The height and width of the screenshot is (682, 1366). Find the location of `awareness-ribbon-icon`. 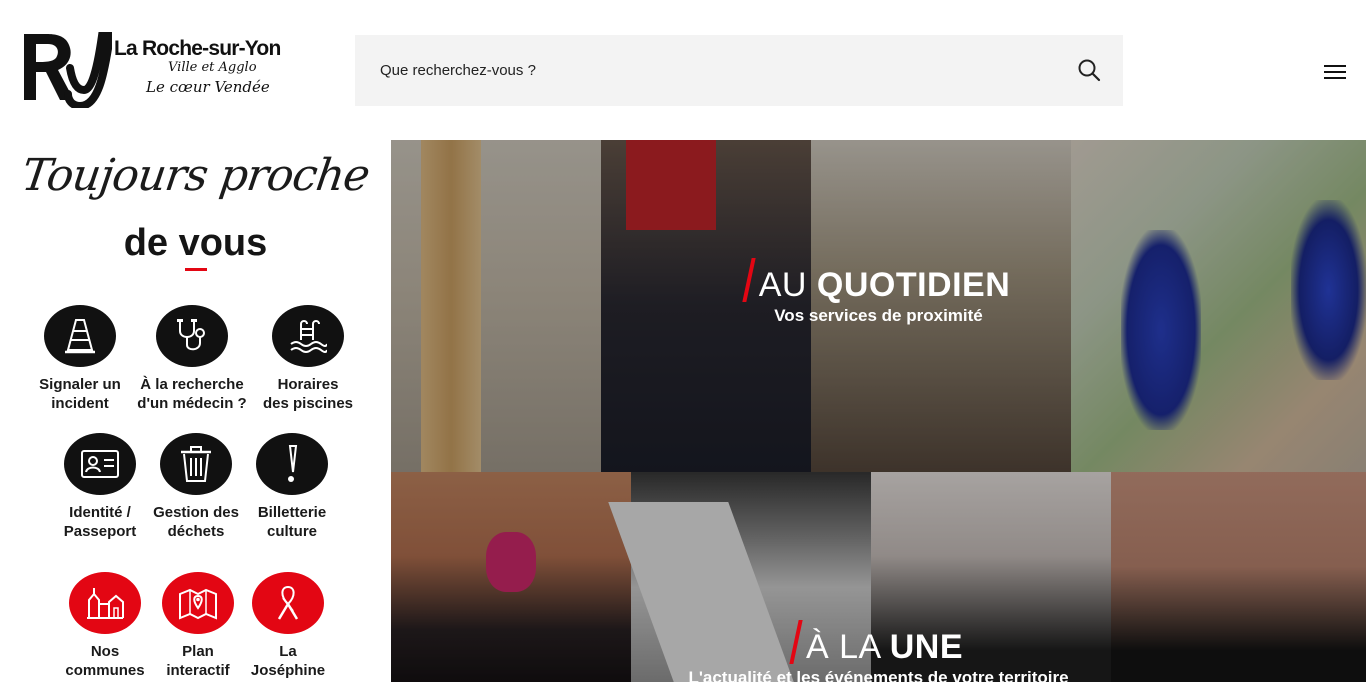

awareness-ribbon-icon is located at coordinates (288, 602).